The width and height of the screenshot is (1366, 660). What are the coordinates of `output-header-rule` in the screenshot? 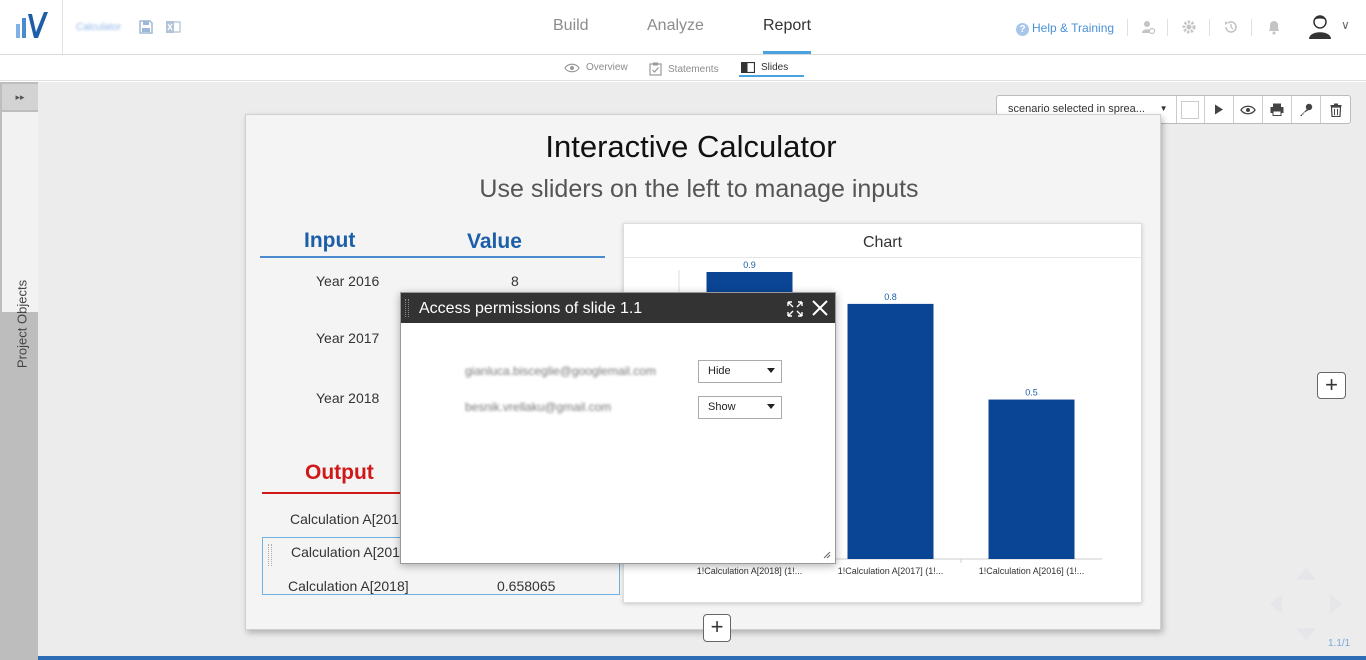 It's located at (332, 493).